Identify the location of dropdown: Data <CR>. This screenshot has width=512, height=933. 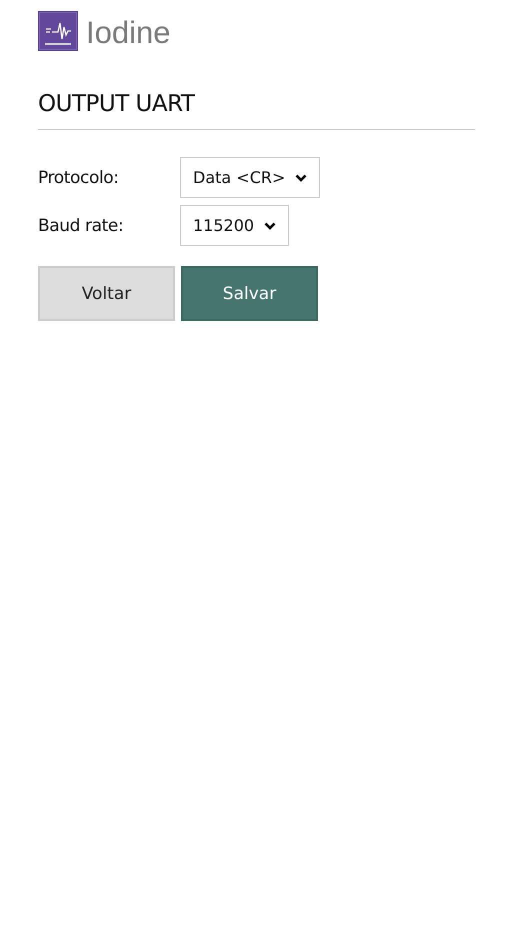
(250, 177).